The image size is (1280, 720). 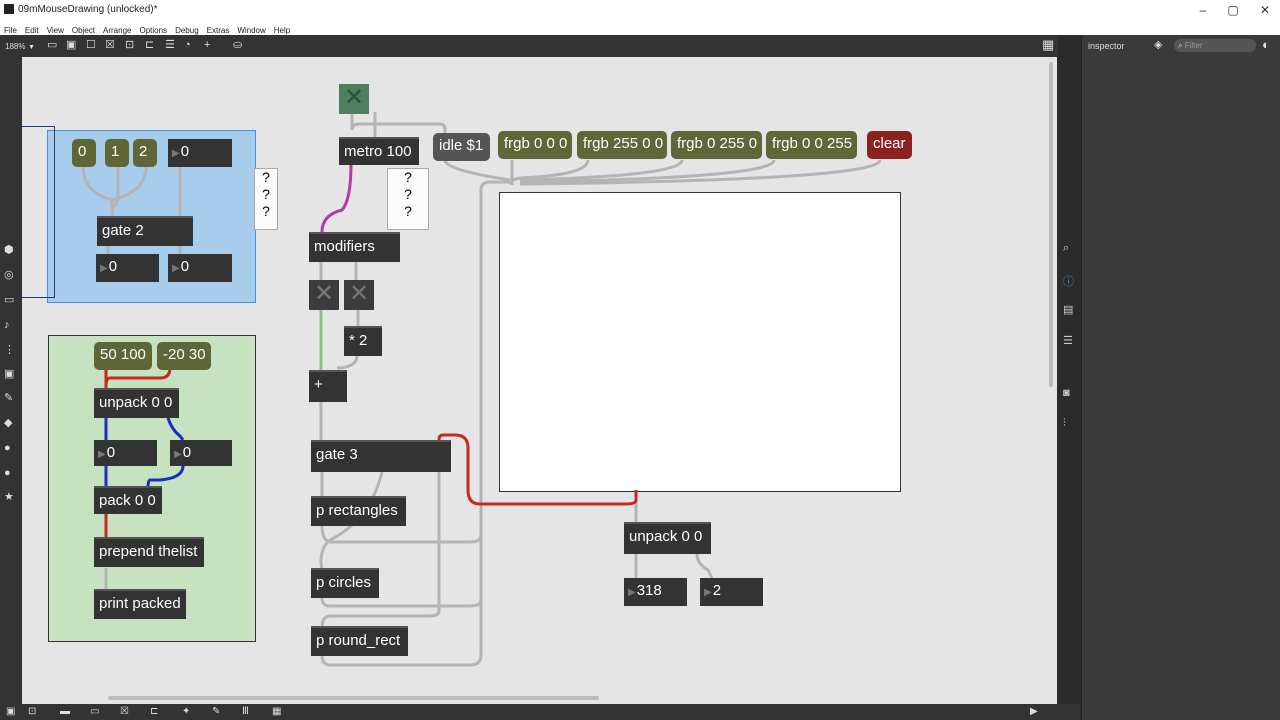 I want to click on plus-object: +, so click(x=328, y=386).